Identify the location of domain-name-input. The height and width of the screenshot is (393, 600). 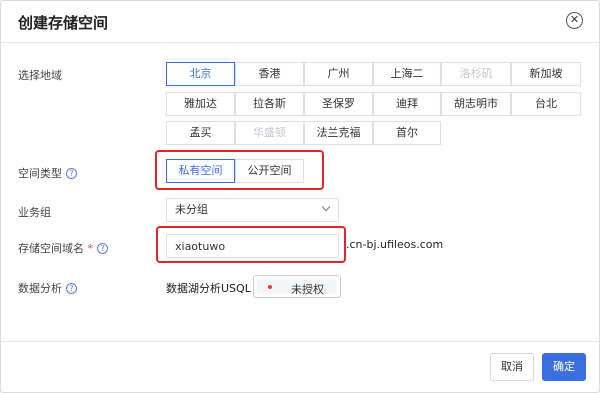
(252, 246).